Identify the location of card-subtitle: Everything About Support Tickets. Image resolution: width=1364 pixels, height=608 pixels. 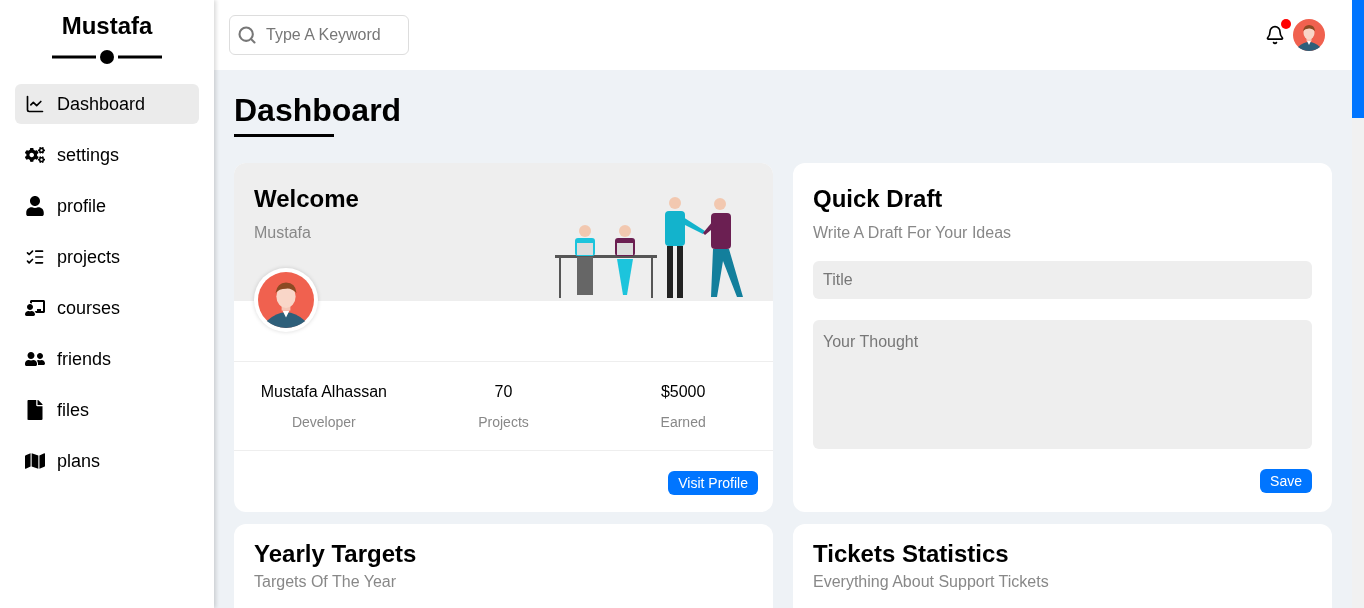
(931, 582).